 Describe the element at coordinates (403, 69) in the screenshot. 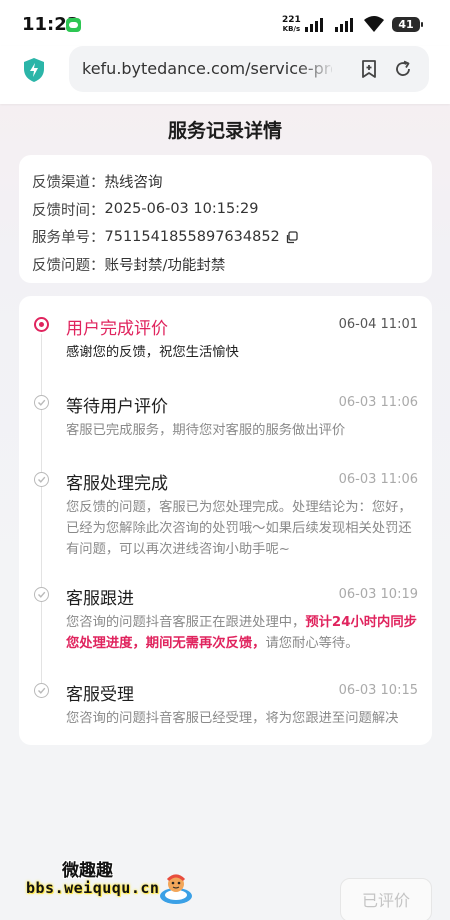

I see `reload-icon` at that location.